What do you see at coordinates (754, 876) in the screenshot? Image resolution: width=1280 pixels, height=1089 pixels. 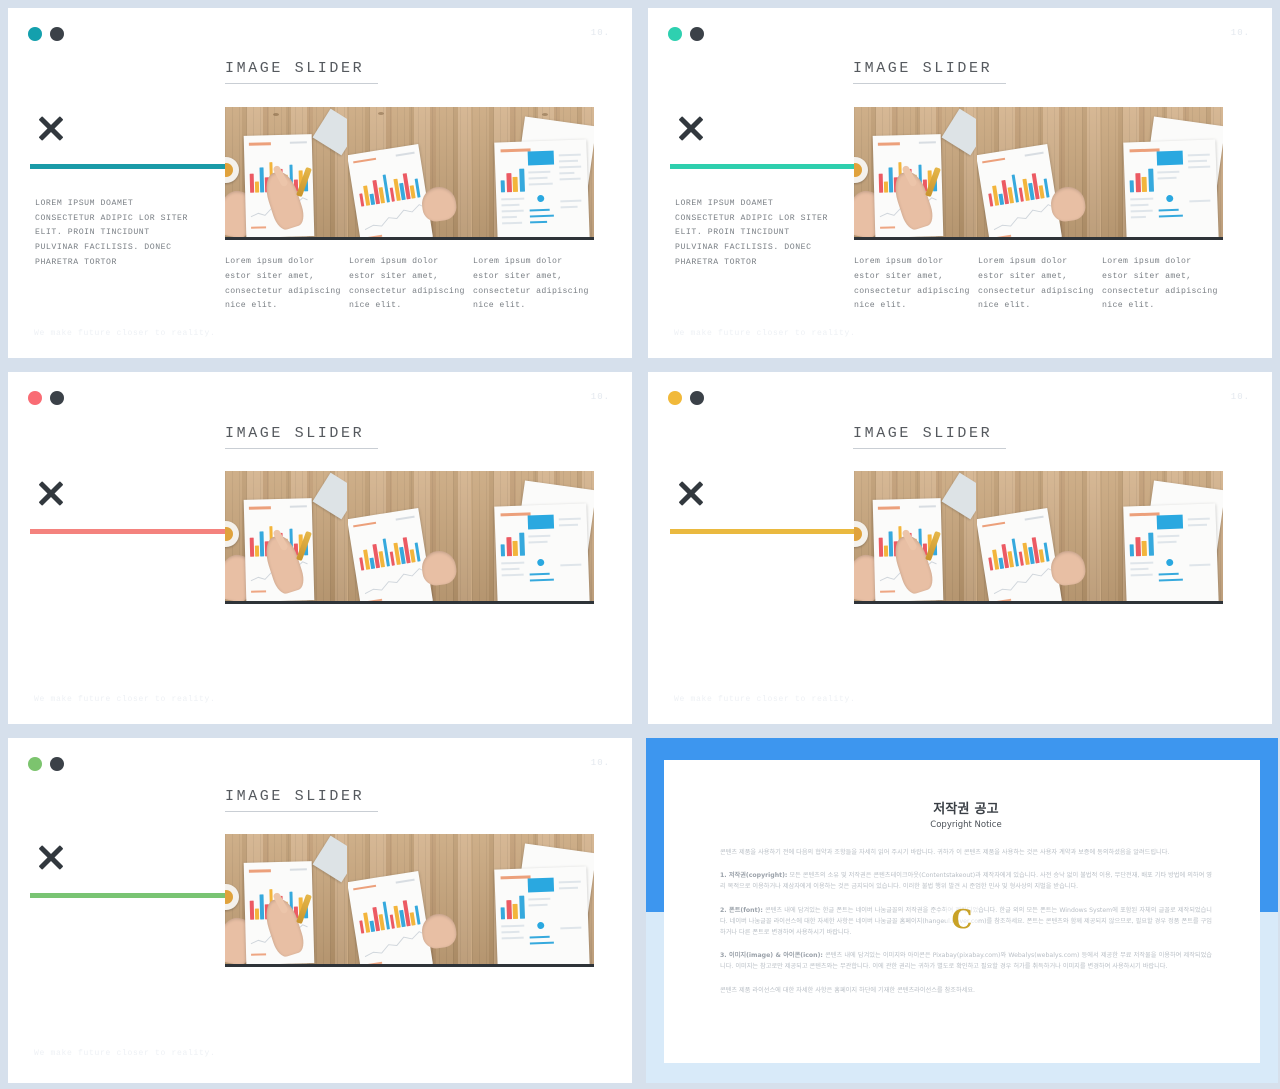 I see `copyright-item-heading: 1. 저작권(copyright):` at bounding box center [754, 876].